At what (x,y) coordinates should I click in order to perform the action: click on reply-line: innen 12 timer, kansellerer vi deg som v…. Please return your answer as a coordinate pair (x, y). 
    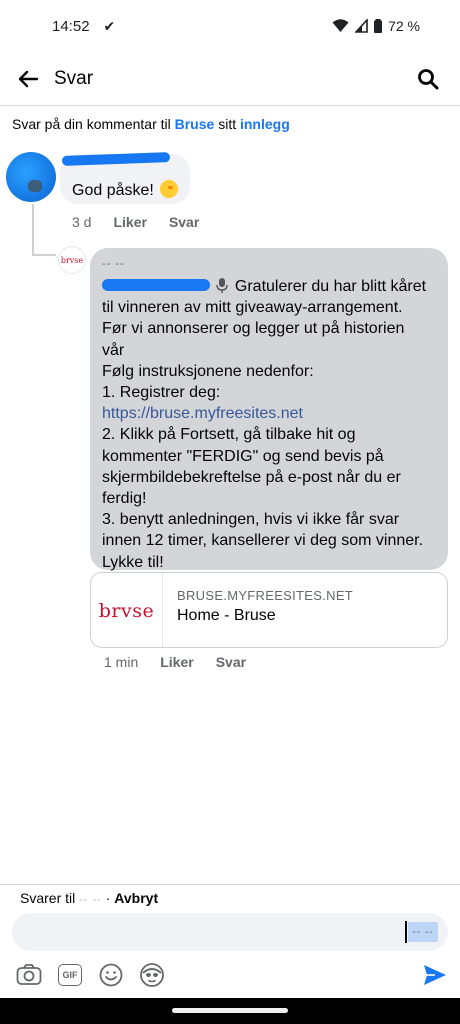
    Looking at the image, I should click on (263, 541).